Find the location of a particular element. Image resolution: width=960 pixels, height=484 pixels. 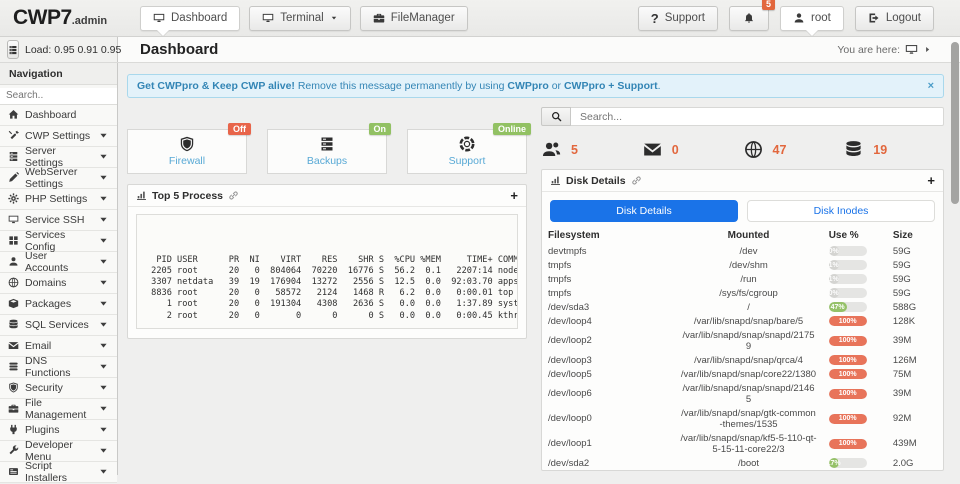

sidebar-item: File Management is located at coordinates (58, 409).